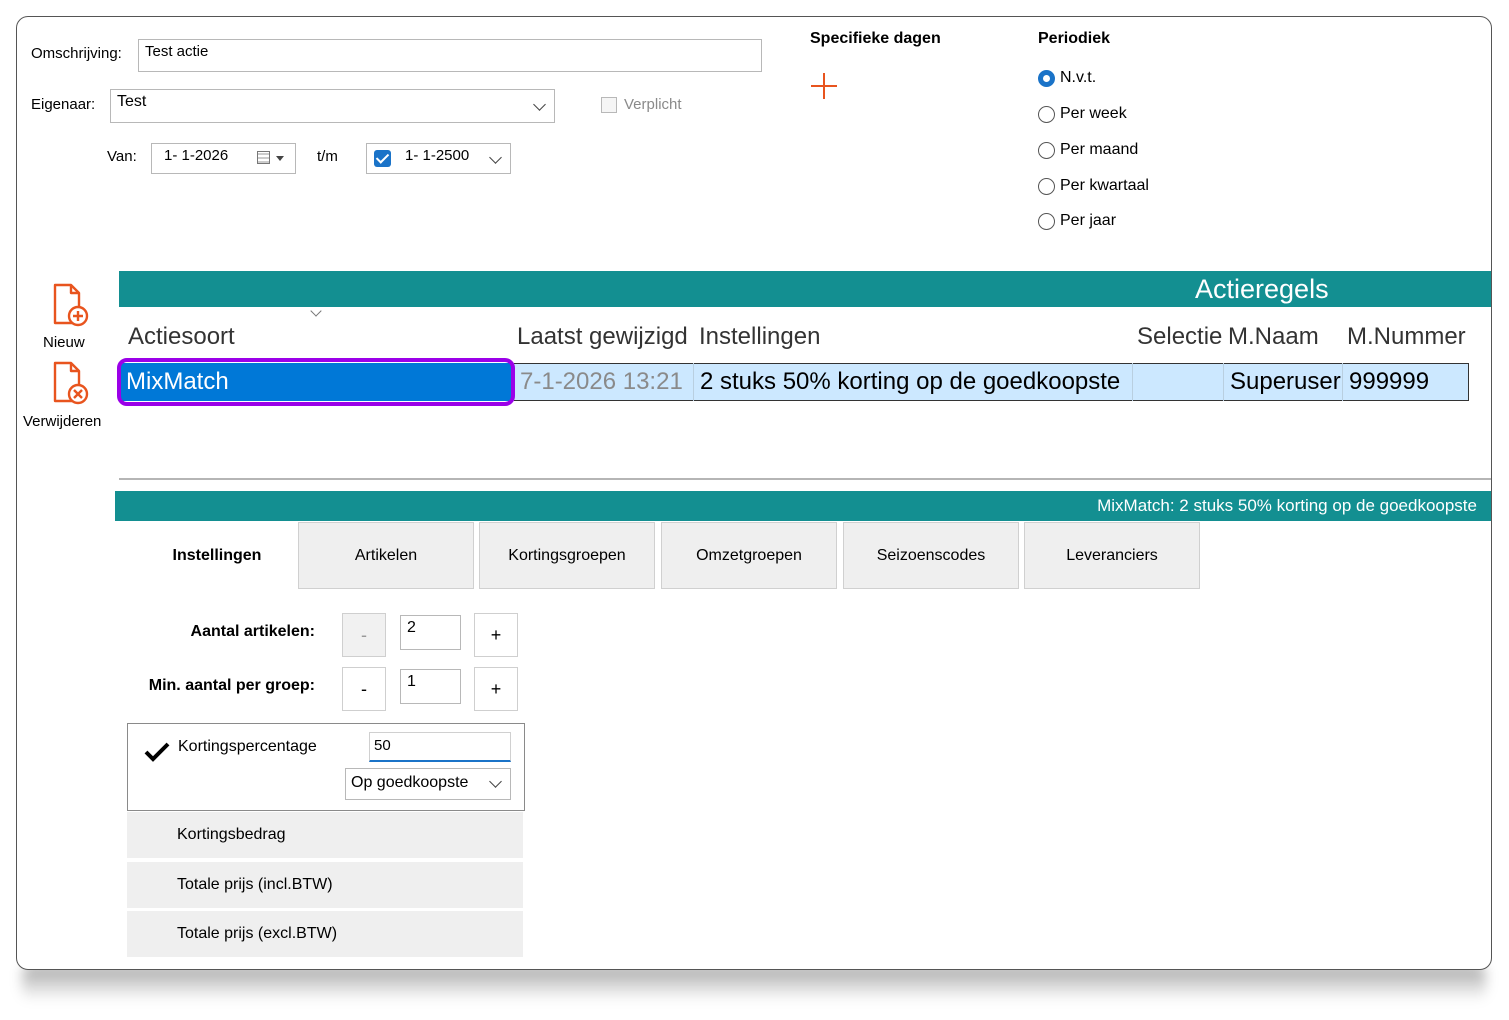  Describe the element at coordinates (1074, 38) in the screenshot. I see `periodiek-title: Periodiek` at that location.